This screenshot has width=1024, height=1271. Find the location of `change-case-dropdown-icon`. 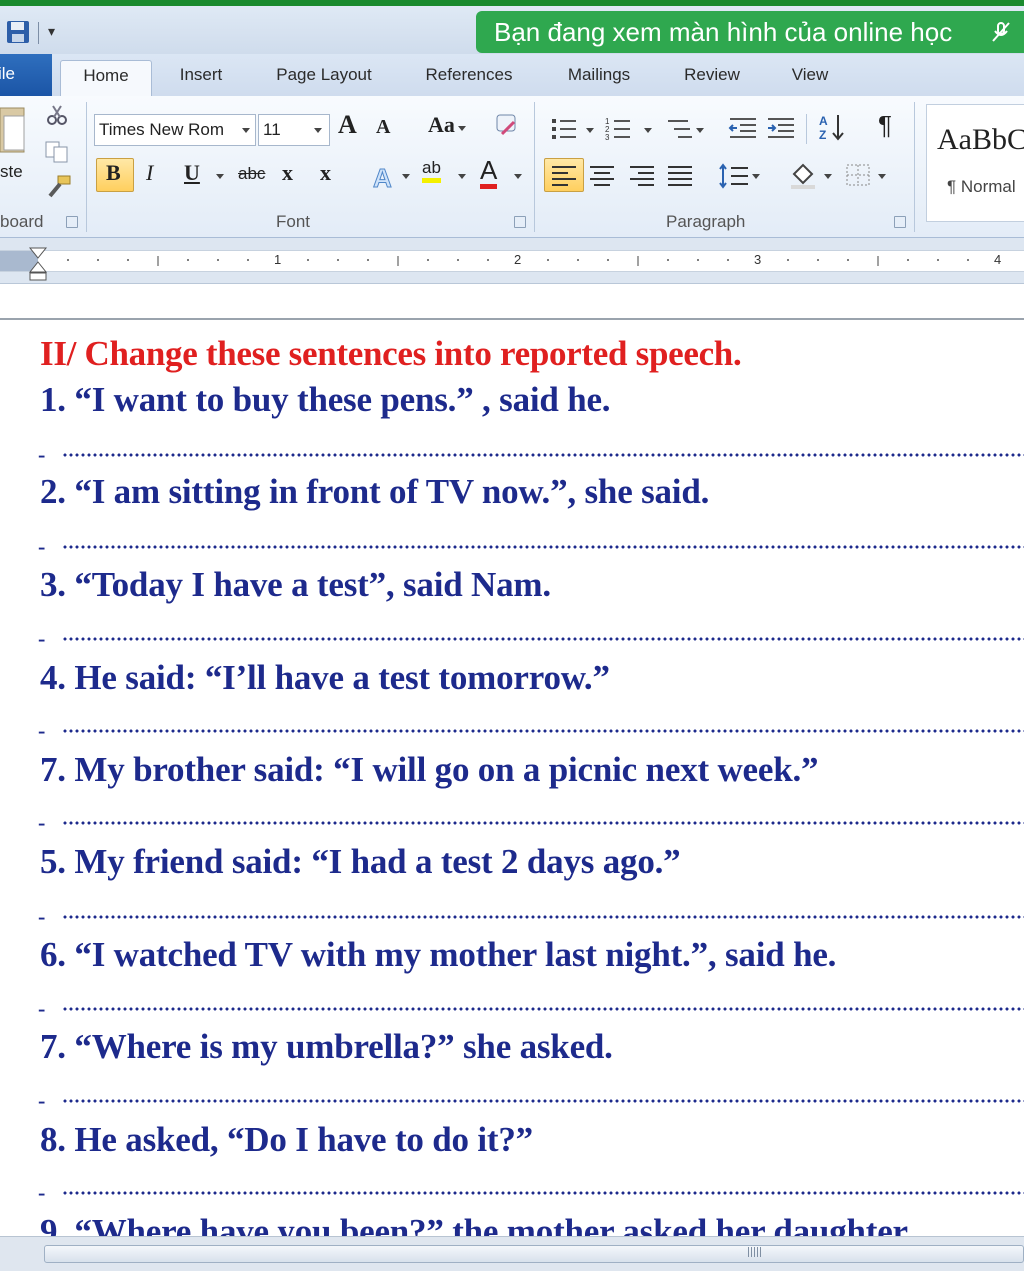

change-case-dropdown-icon is located at coordinates (462, 128).